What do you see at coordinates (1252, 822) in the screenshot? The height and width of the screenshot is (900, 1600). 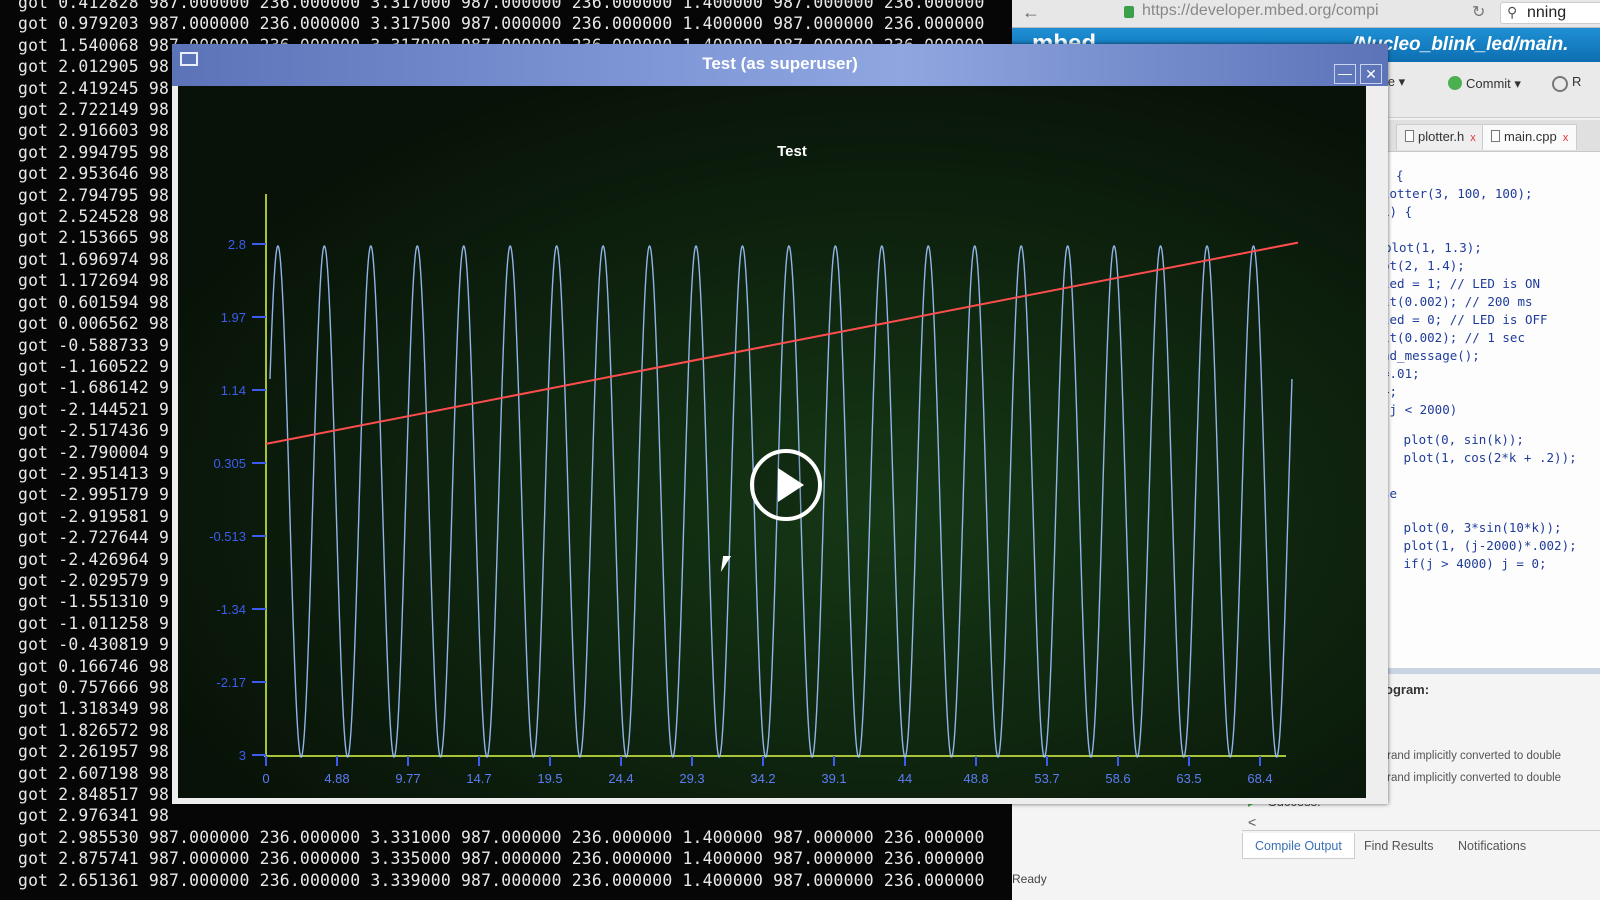 I see `scroll-left-icon: <` at bounding box center [1252, 822].